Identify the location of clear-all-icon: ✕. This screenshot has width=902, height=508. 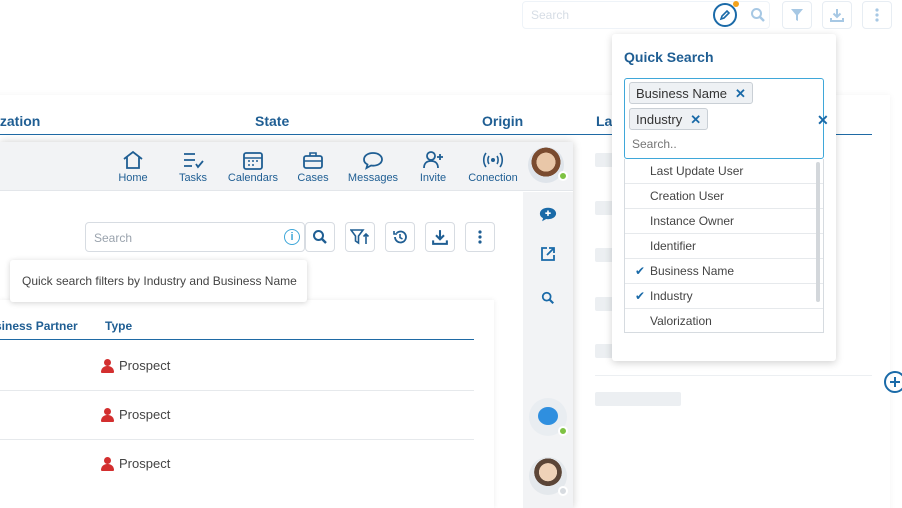
(823, 120).